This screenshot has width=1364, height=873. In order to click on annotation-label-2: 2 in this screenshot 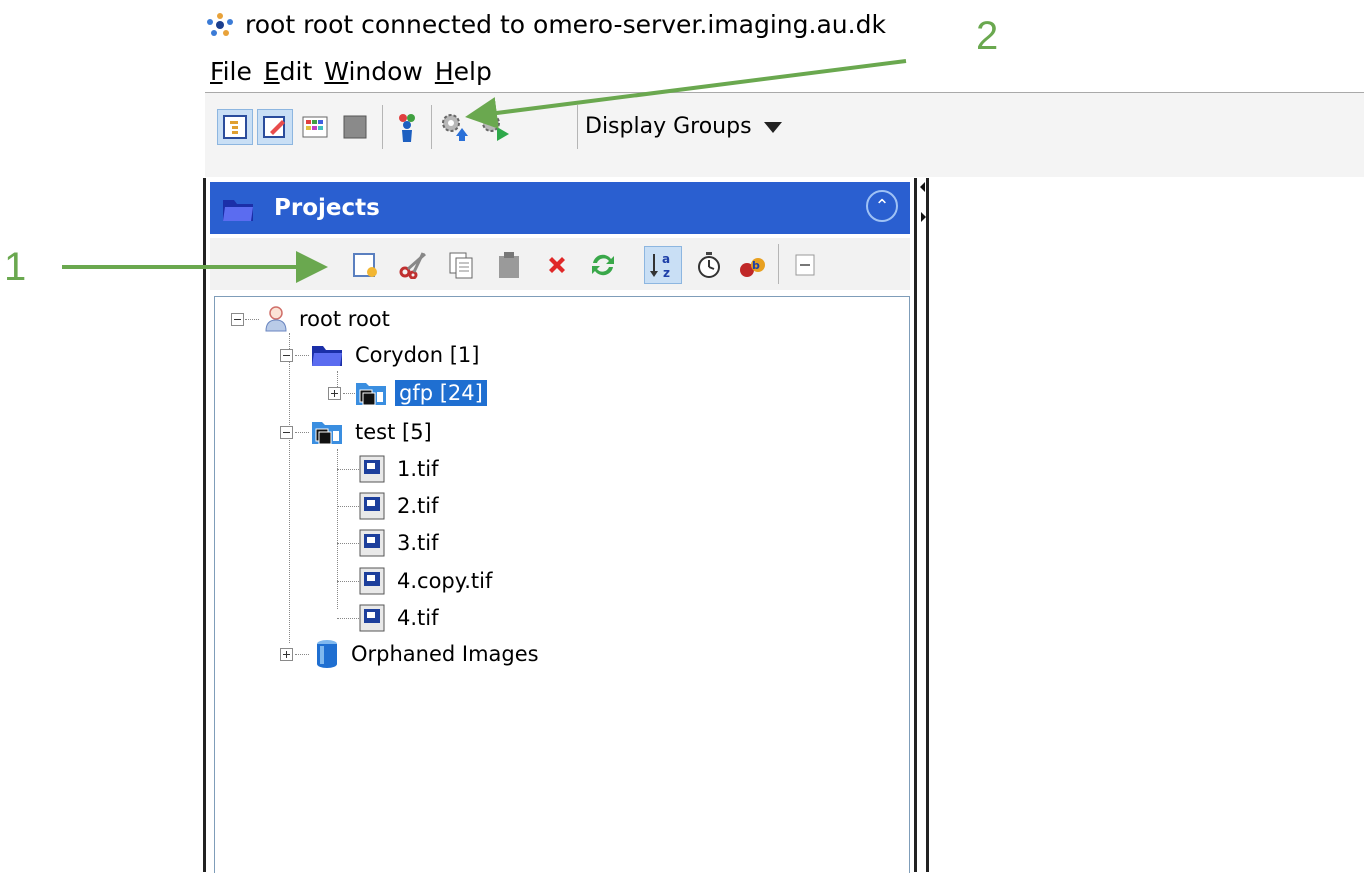, I will do `click(987, 36)`.